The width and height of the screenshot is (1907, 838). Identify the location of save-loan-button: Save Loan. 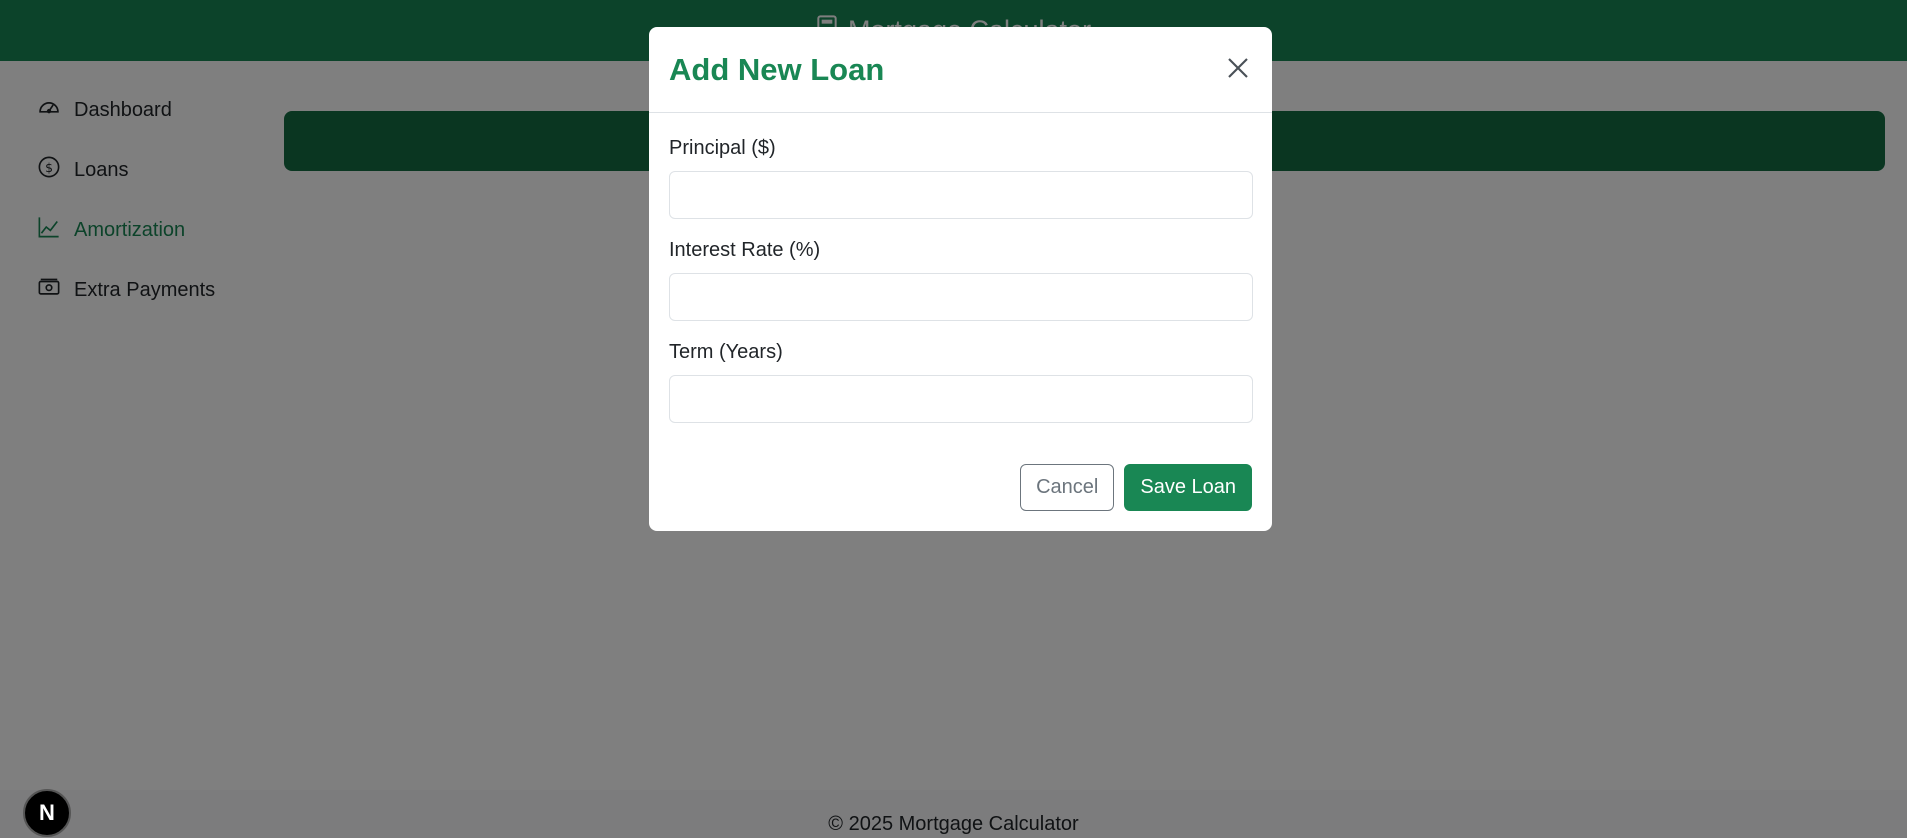
(1188, 487).